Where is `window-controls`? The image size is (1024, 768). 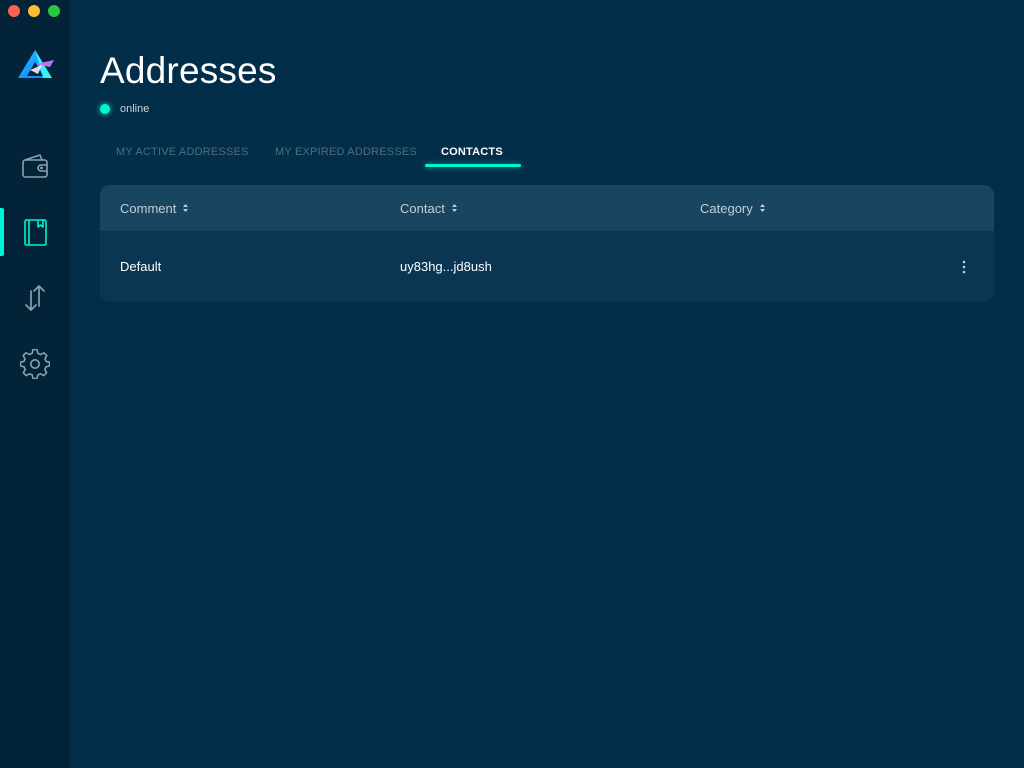
window-controls is located at coordinates (34, 11).